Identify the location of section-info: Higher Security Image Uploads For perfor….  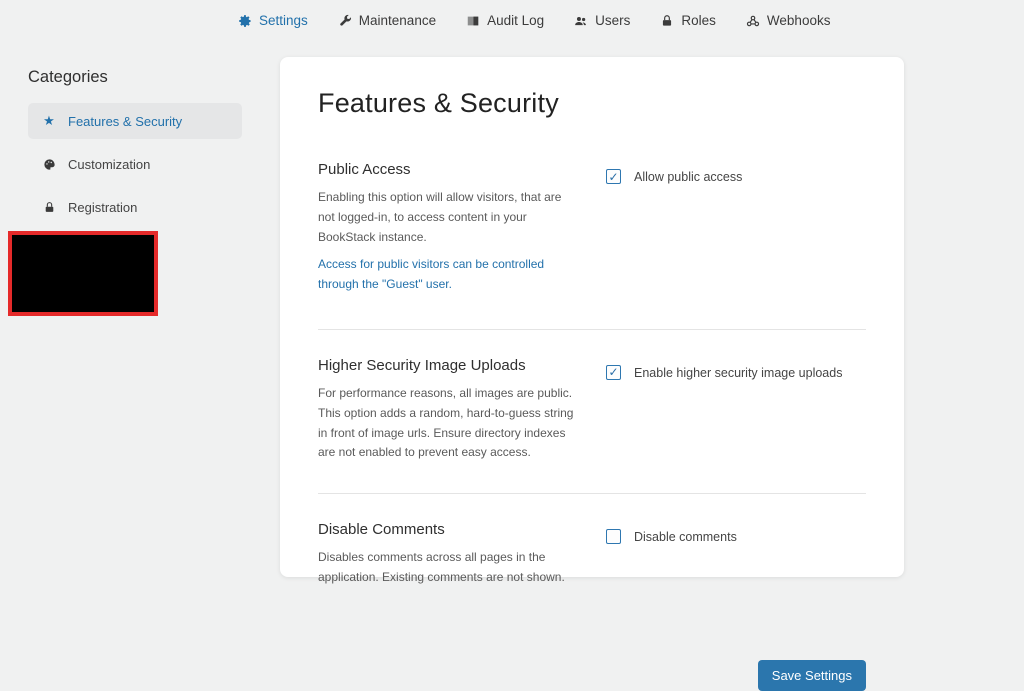
(449, 410).